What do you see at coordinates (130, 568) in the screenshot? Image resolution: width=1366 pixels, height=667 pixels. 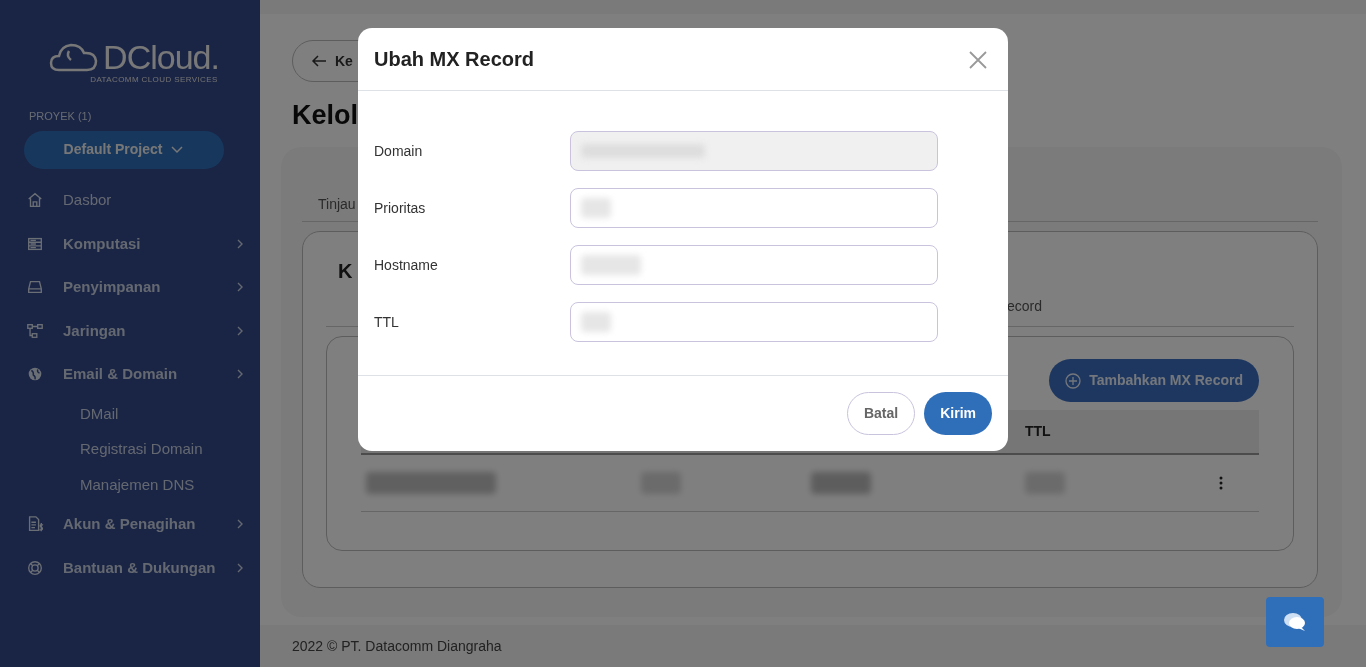 I see `sidebar-item: Bantuan & Dukungan` at bounding box center [130, 568].